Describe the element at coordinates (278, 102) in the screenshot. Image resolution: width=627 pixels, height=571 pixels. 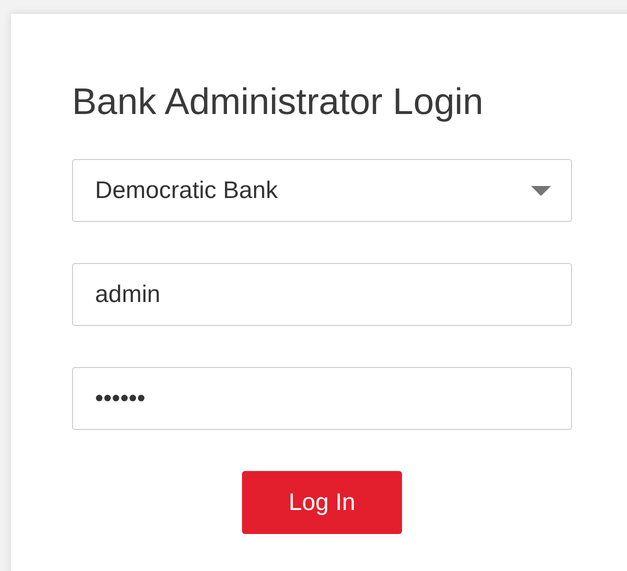
I see `page-title: Bank Administrator Login` at that location.